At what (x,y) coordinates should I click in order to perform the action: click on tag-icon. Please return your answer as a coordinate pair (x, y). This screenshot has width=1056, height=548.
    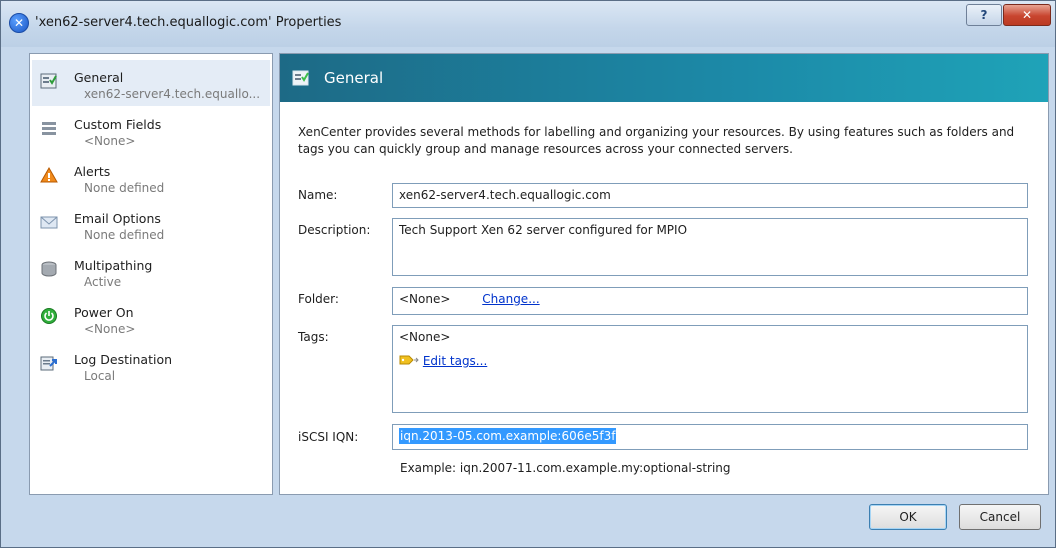
    Looking at the image, I should click on (409, 361).